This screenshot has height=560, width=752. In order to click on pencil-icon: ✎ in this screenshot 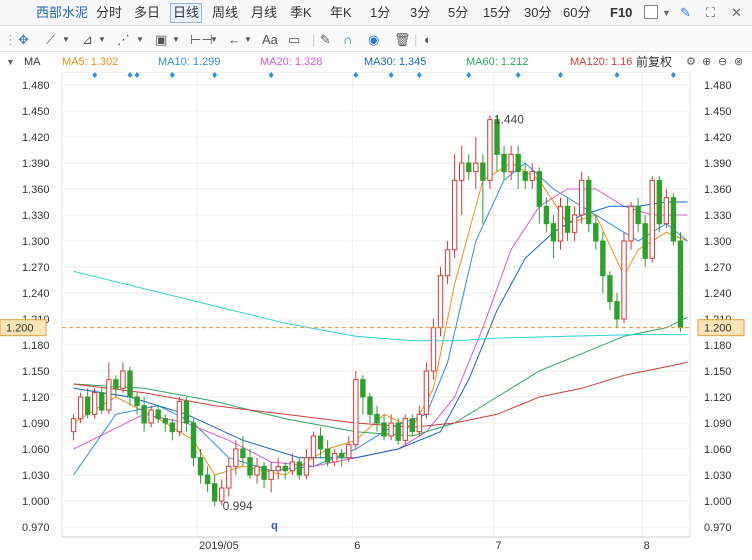, I will do `click(325, 39)`.